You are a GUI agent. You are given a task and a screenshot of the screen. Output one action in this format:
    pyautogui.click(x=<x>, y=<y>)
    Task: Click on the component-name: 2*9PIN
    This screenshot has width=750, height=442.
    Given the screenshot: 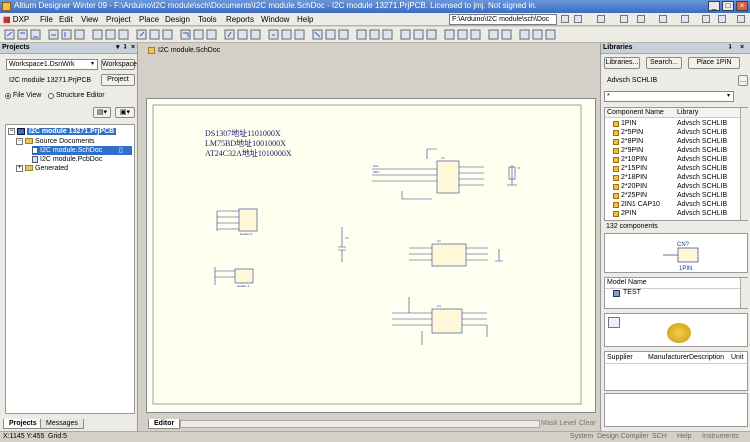 What is the action you would take?
    pyautogui.click(x=632, y=150)
    